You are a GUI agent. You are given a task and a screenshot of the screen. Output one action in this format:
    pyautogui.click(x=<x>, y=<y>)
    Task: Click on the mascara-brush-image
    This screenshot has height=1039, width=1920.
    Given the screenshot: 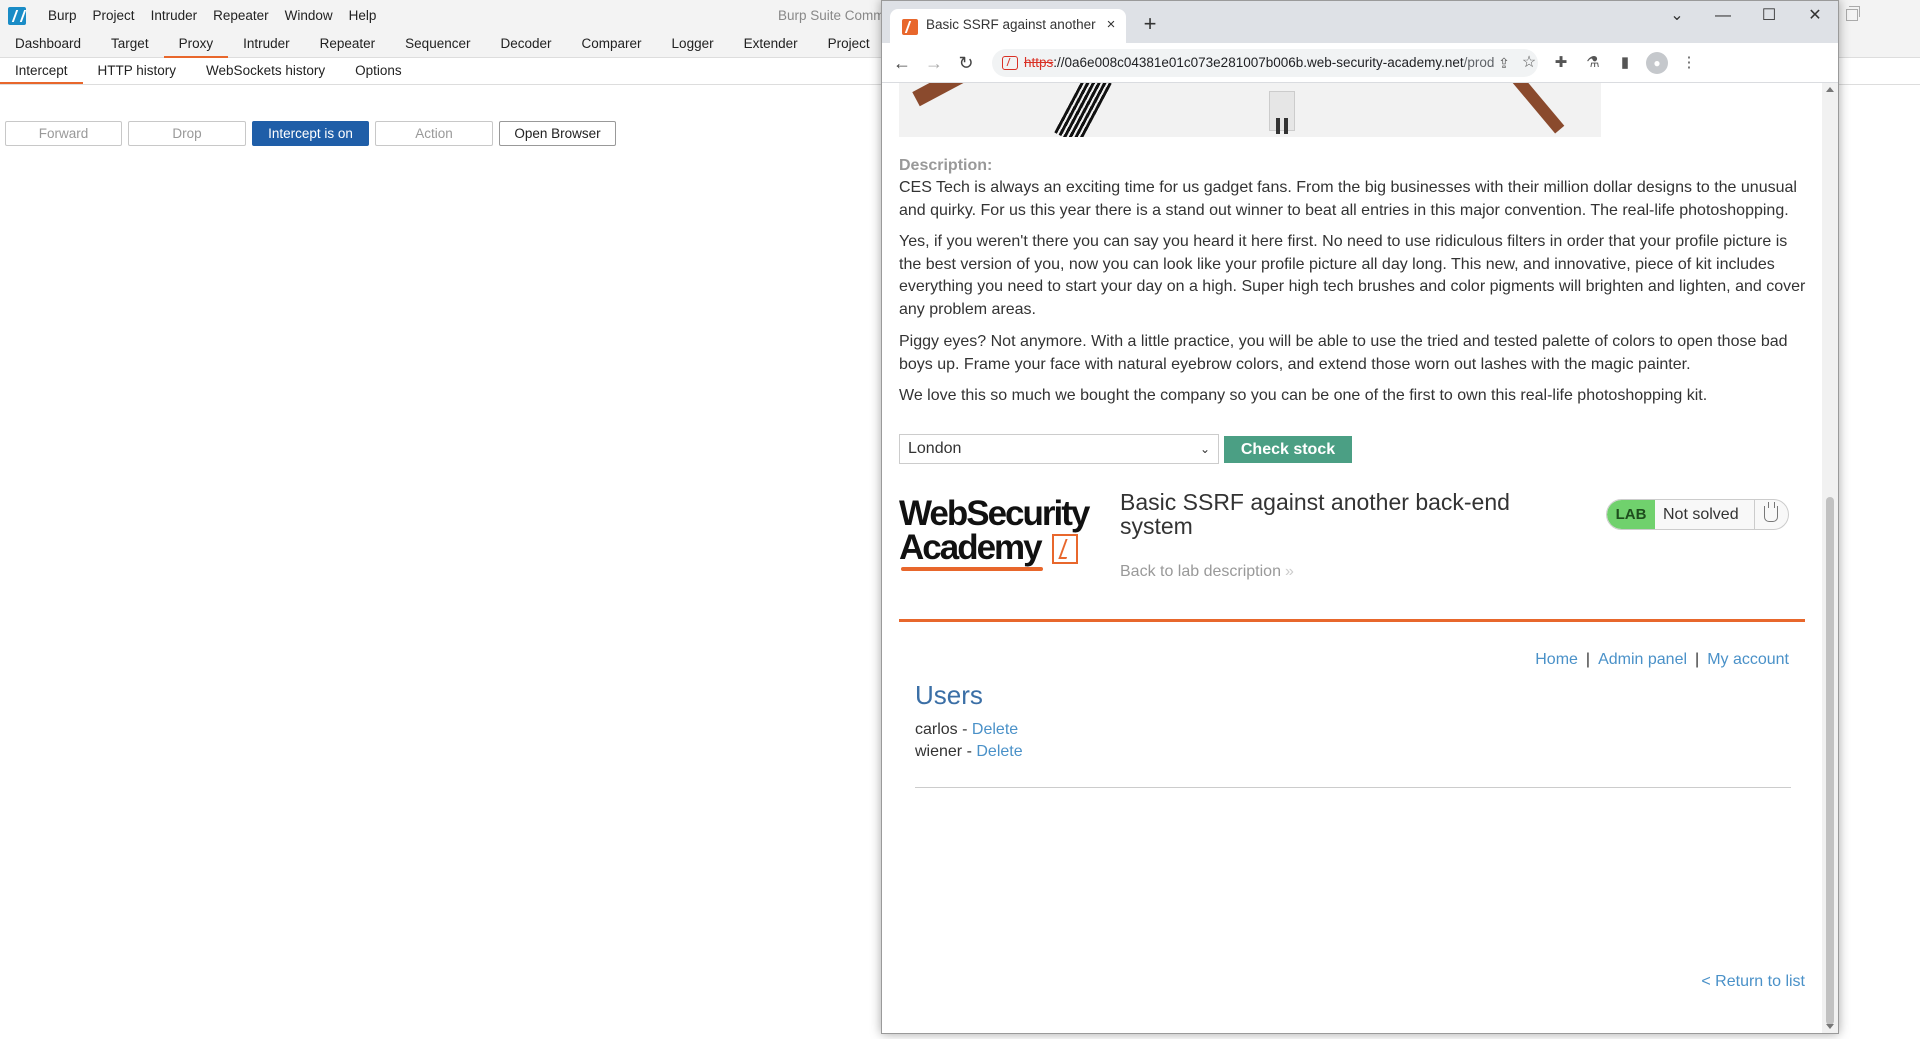 What is the action you would take?
    pyautogui.click(x=1083, y=110)
    